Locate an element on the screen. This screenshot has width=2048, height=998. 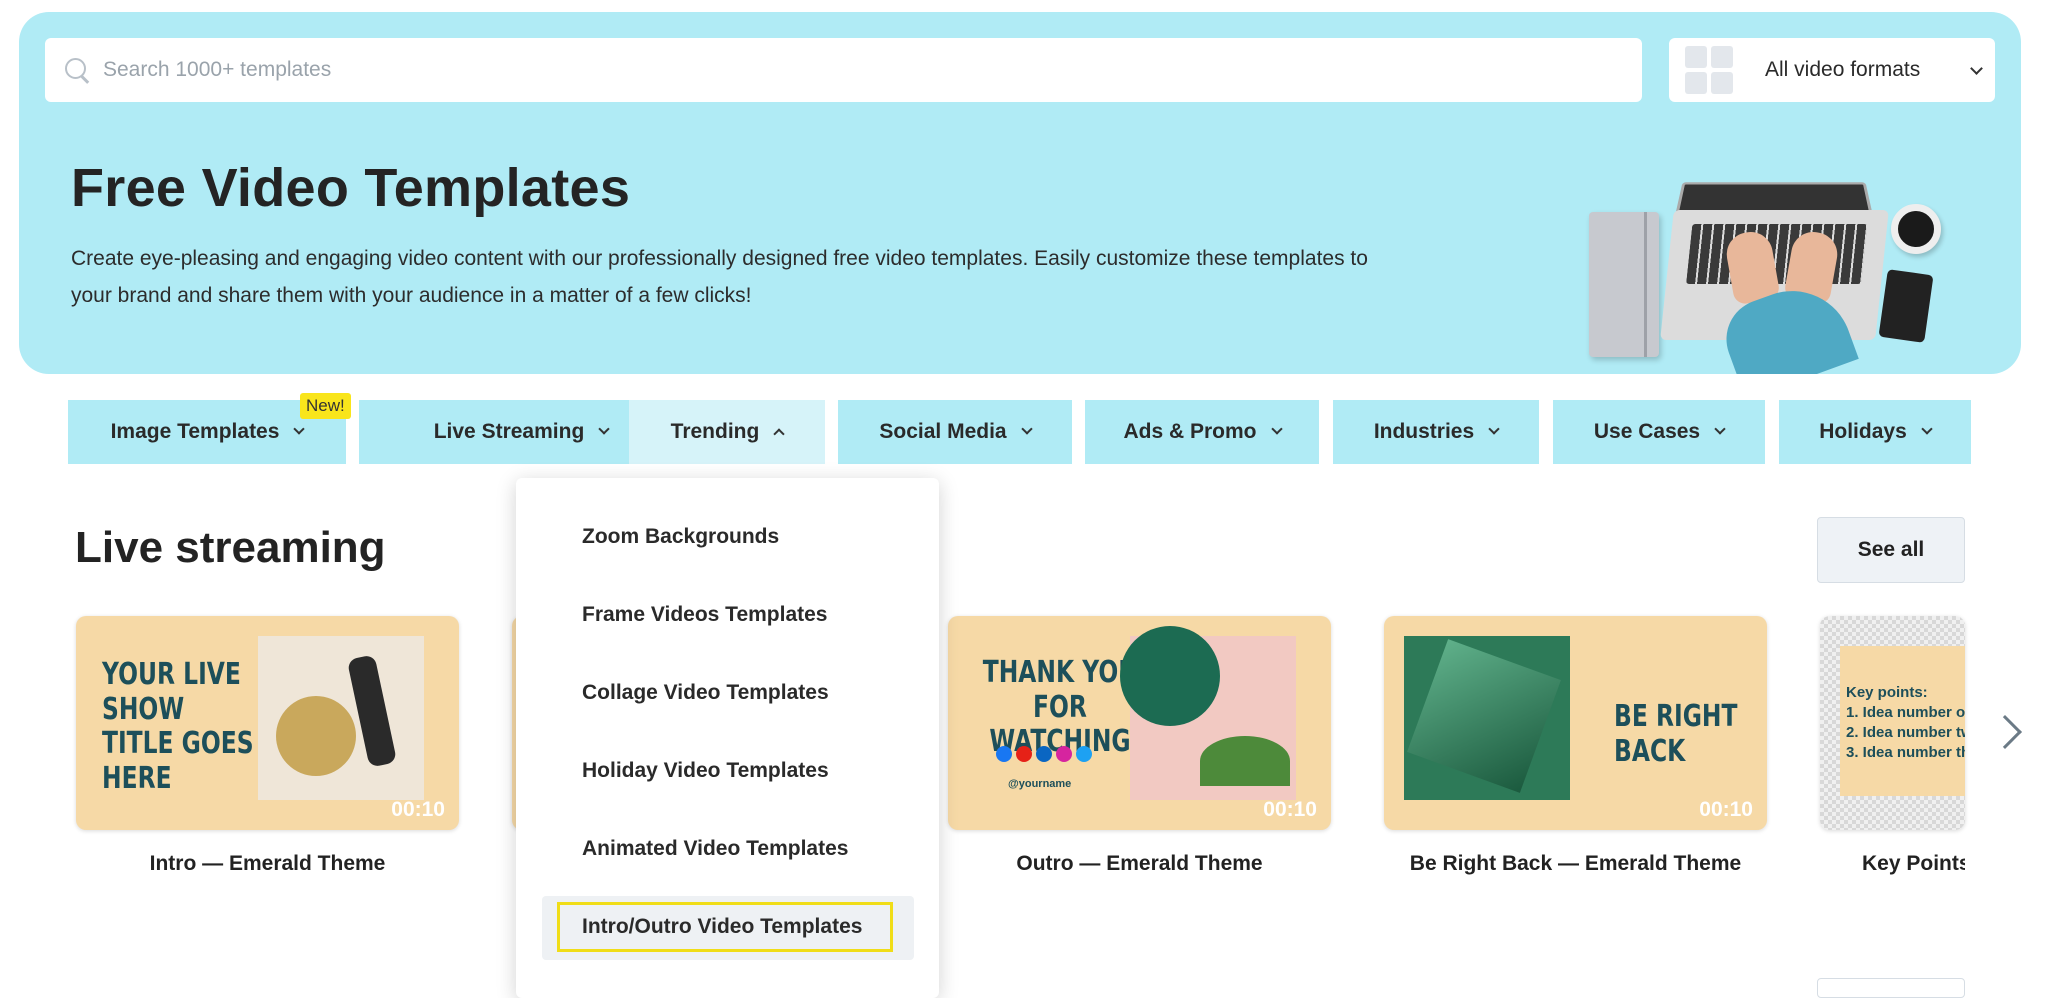
tab-industries: Industries is located at coordinates (1436, 432).